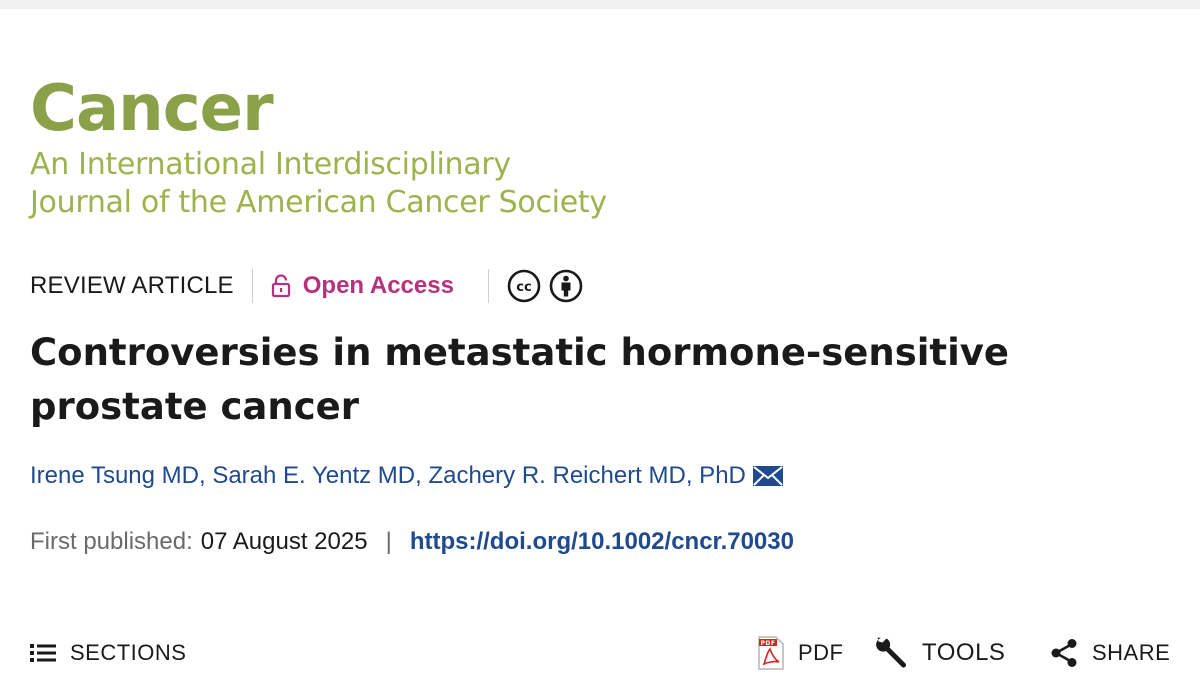 The height and width of the screenshot is (688, 1200). Describe the element at coordinates (586, 476) in the screenshot. I see `author-link: Zachery R. Reichert MD, PhD` at that location.